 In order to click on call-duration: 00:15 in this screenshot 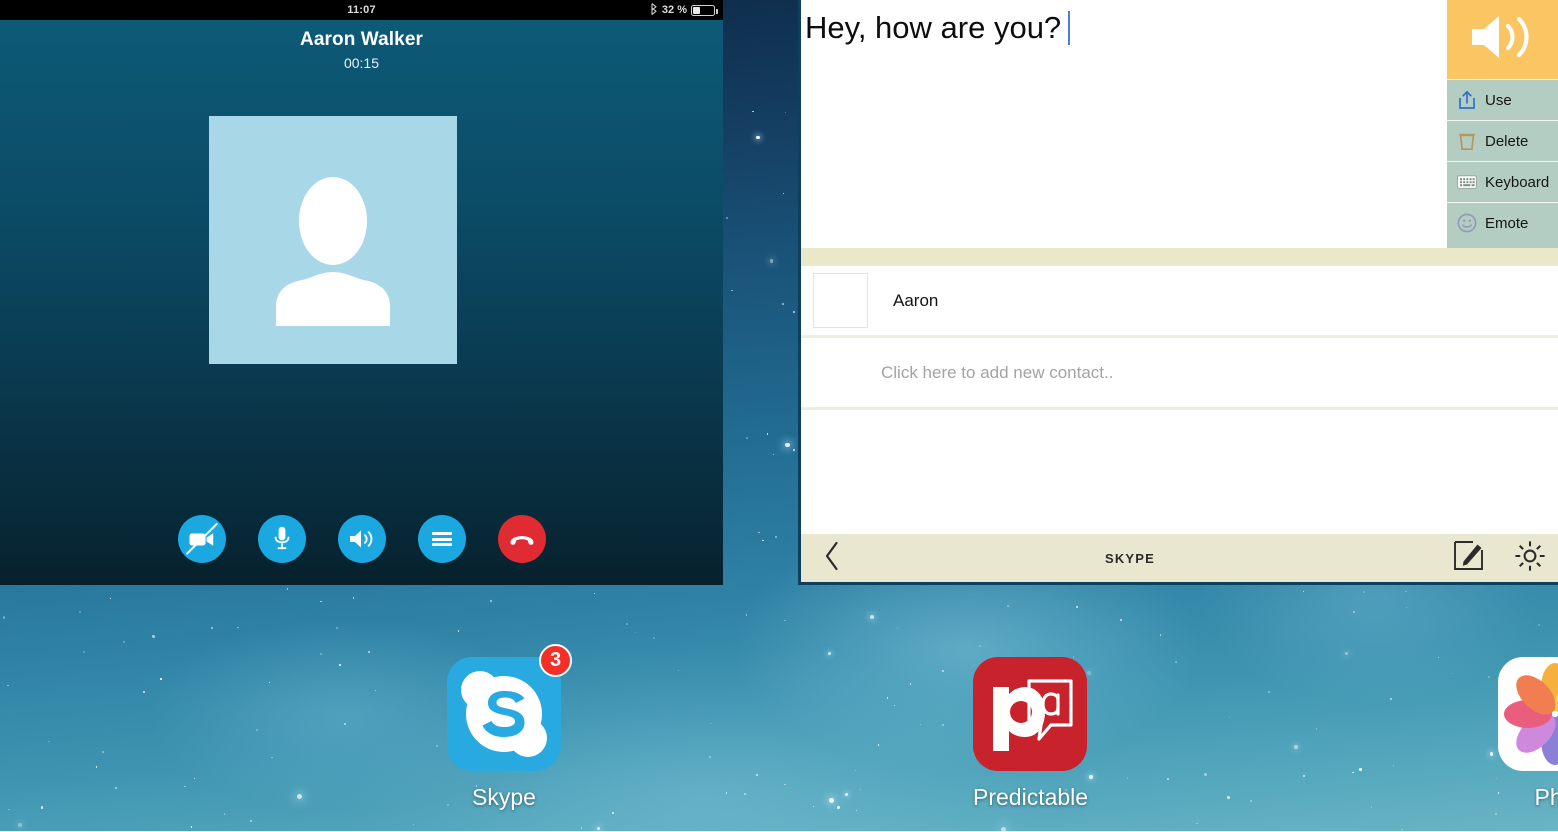, I will do `click(361, 63)`.